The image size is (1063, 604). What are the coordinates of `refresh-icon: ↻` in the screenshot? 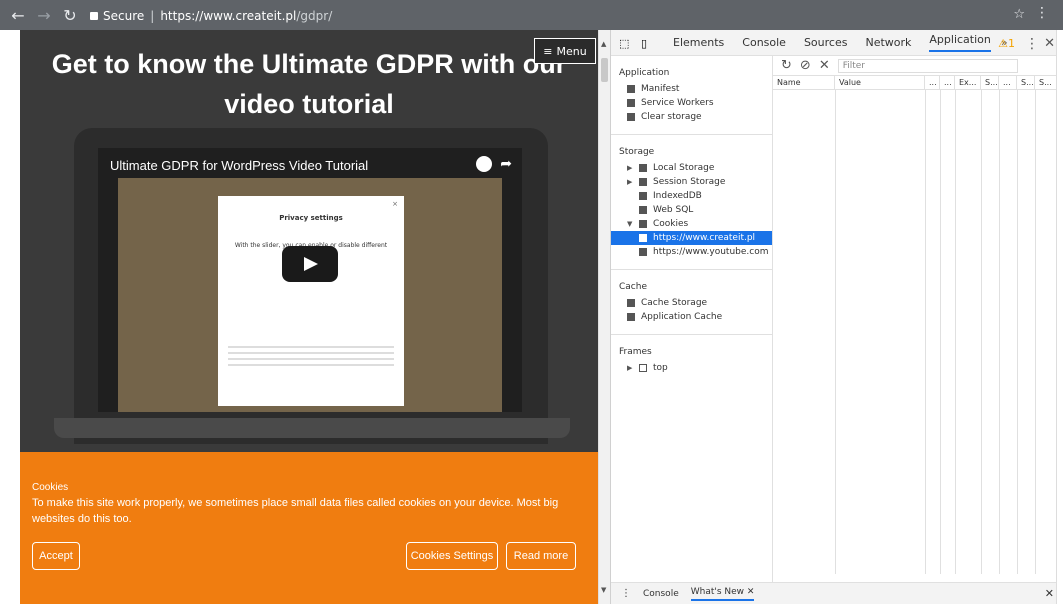 It's located at (786, 65).